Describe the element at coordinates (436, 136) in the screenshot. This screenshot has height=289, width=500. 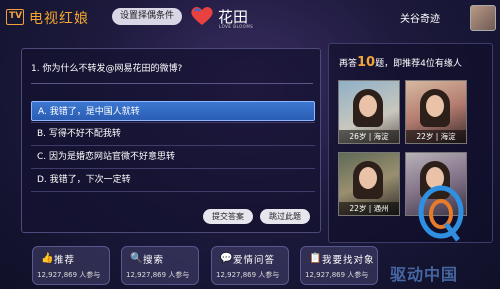
I see `match-card-label: 22岁 | 海淀` at that location.